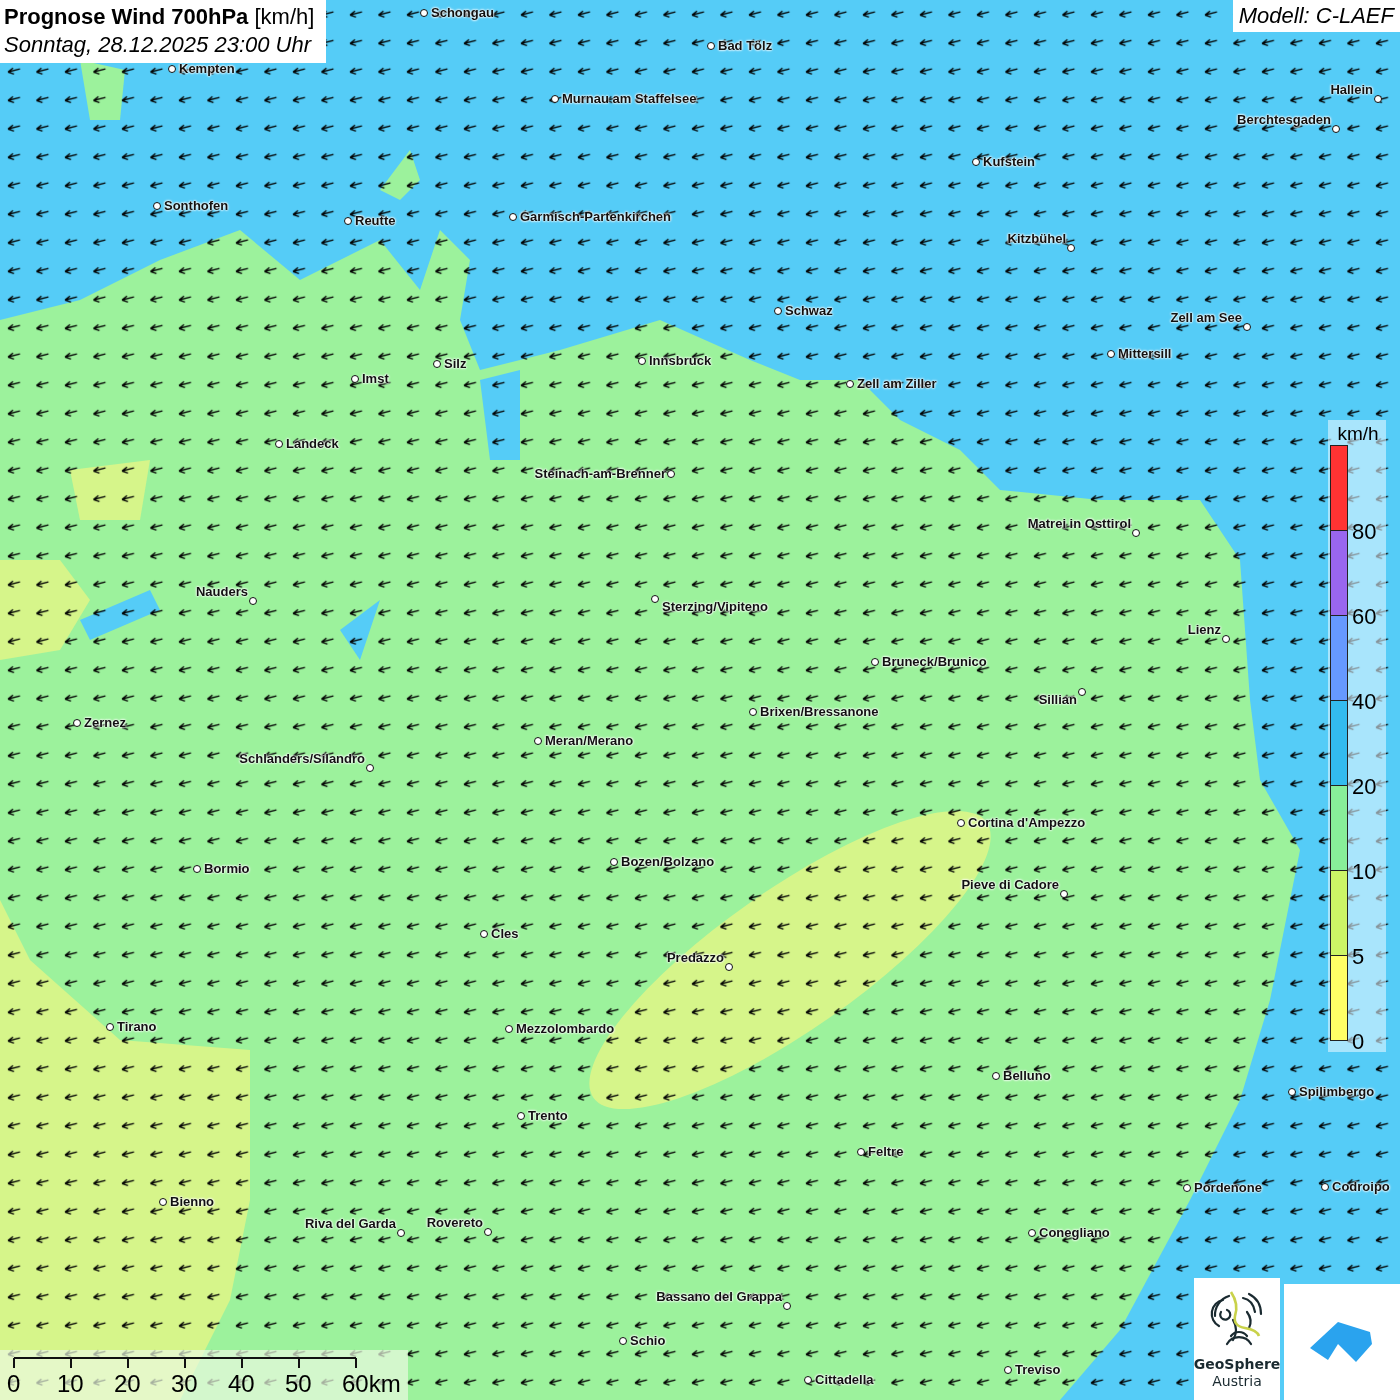 Image resolution: width=1400 pixels, height=1400 pixels. I want to click on city-label: Zell am See, so click(1206, 317).